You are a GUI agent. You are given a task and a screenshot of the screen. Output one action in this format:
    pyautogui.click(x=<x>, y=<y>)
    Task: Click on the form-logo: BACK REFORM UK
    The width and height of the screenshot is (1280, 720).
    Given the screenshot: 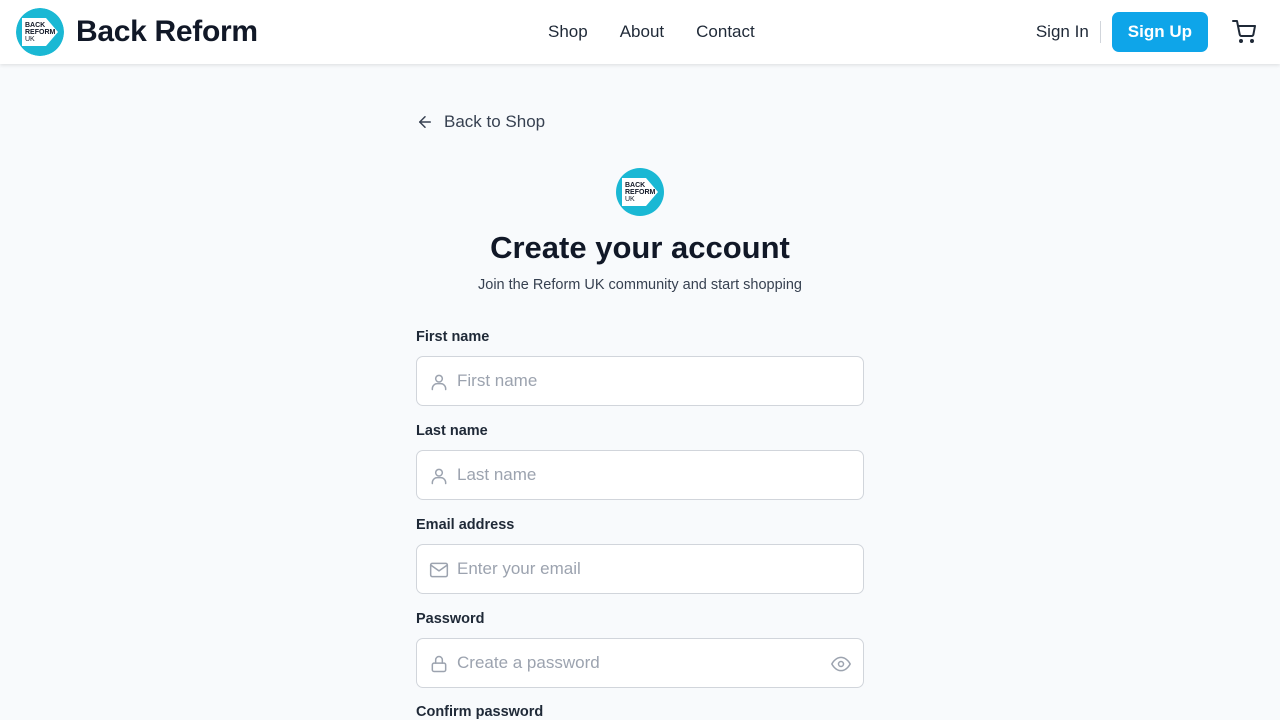 What is the action you would take?
    pyautogui.click(x=640, y=194)
    